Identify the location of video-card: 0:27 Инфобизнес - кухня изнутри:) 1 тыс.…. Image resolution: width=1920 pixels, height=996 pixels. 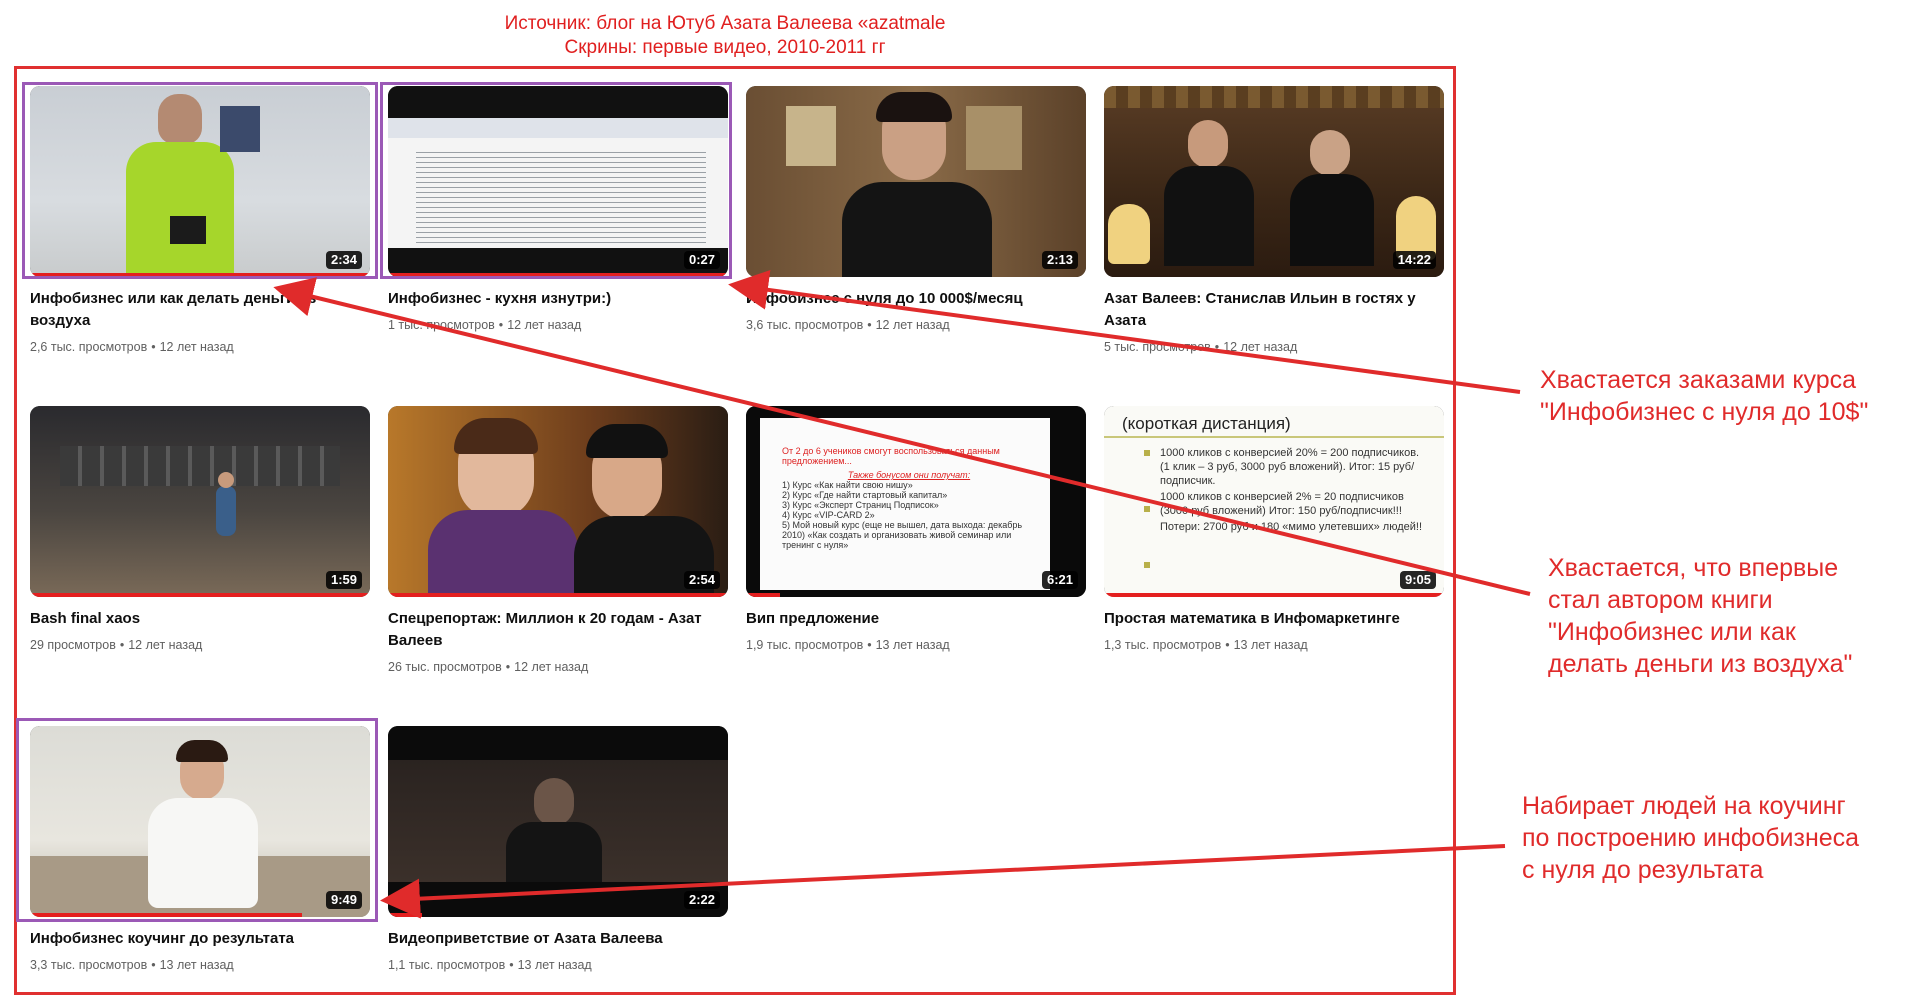
(558, 210).